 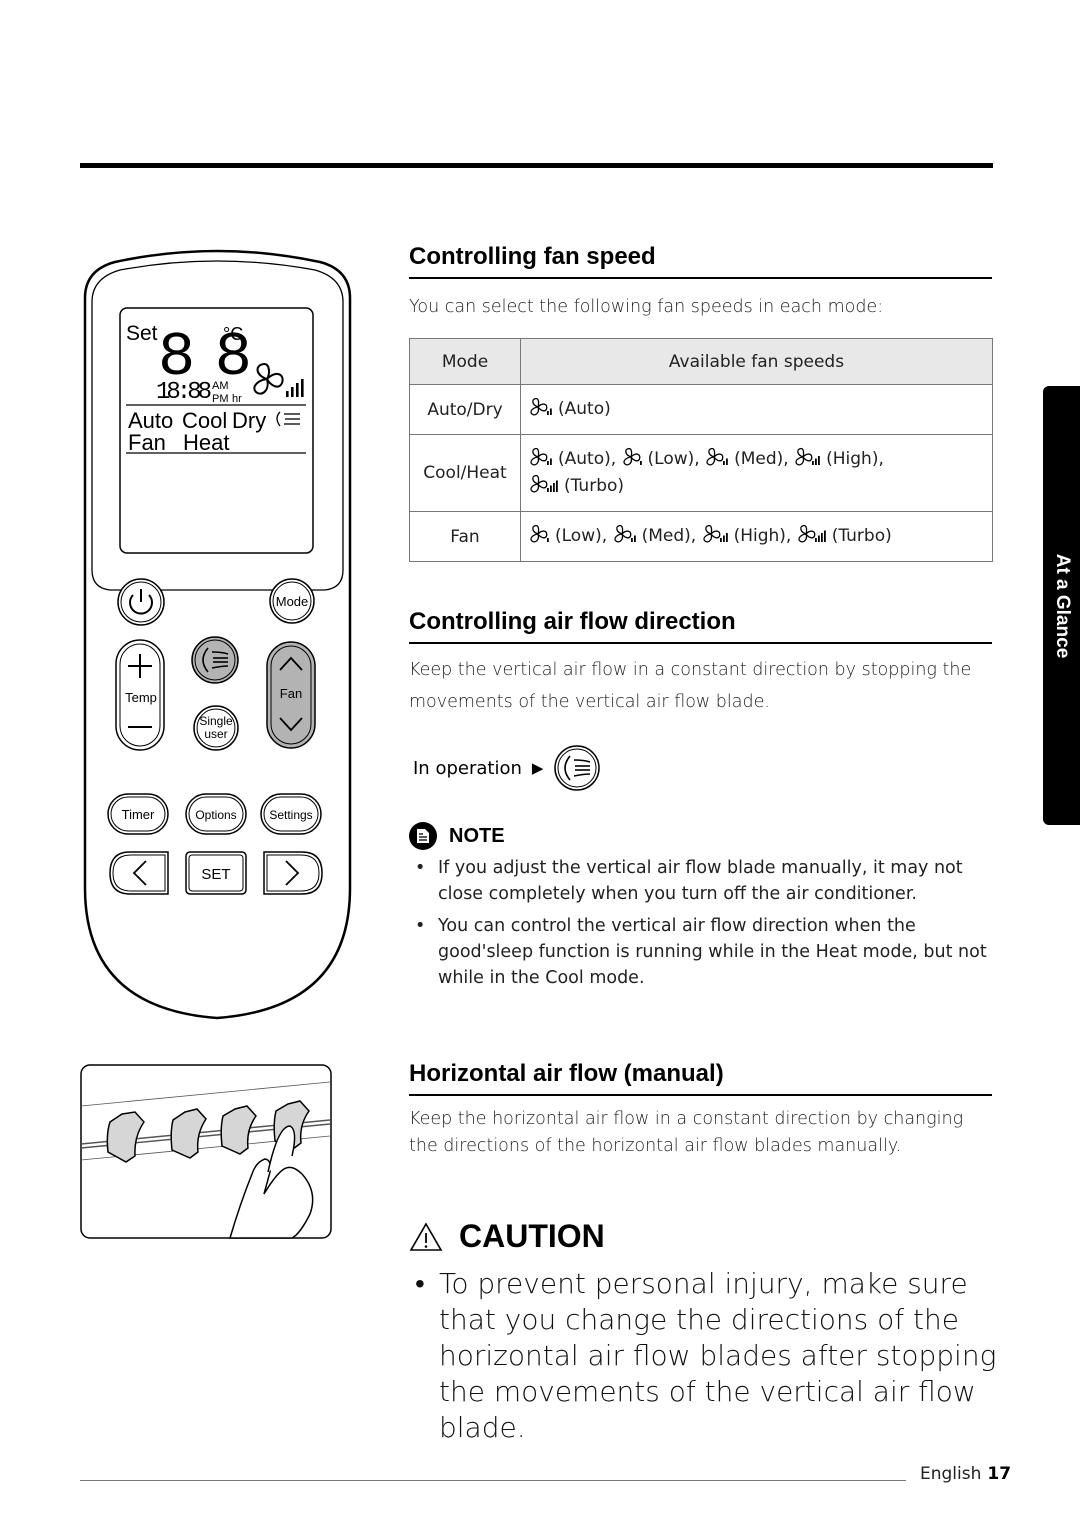 I want to click on page-number: 17, so click(x=999, y=1474).